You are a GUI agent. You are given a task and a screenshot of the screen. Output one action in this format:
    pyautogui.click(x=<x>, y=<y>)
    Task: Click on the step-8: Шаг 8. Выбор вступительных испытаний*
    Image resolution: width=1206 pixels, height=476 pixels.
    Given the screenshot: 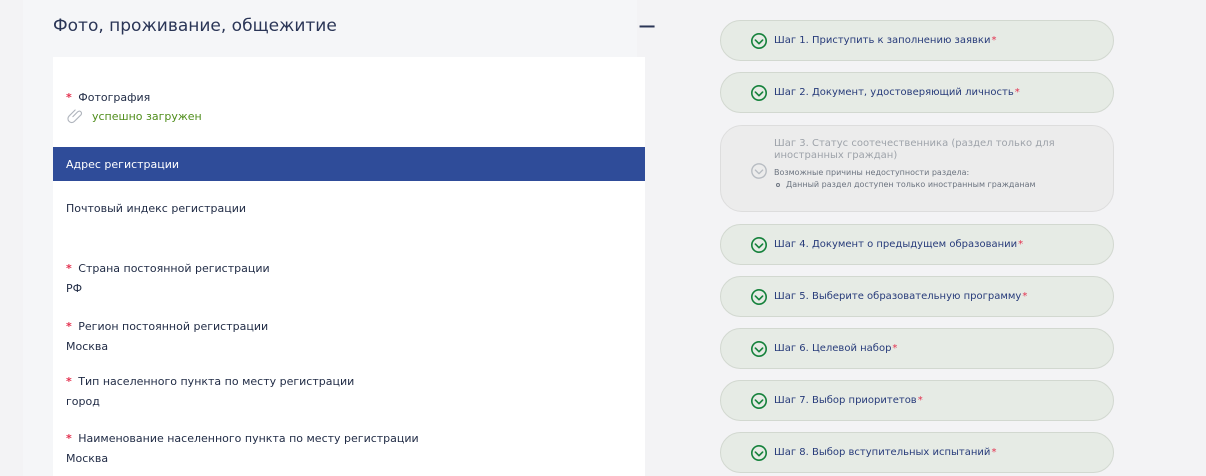 What is the action you would take?
    pyautogui.click(x=917, y=452)
    